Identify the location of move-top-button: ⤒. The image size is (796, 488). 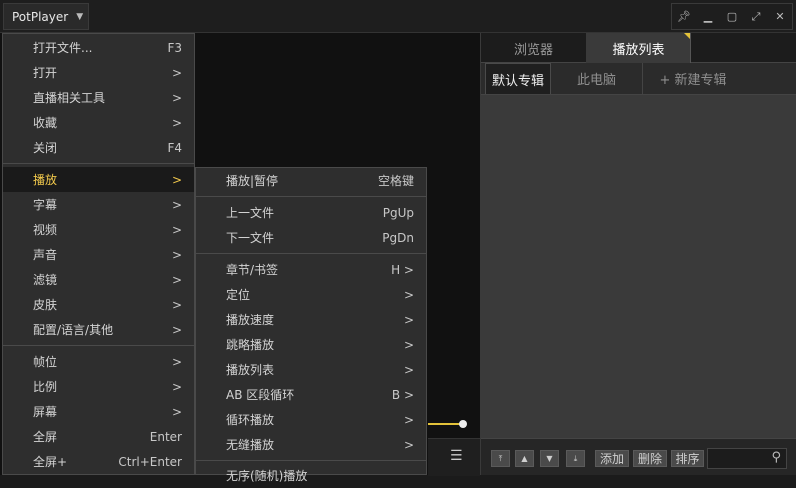
(500, 458).